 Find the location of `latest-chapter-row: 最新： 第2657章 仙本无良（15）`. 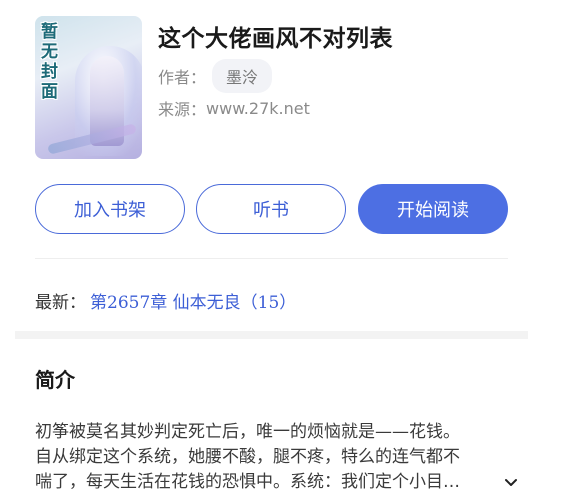

latest-chapter-row: 最新： 第2657章 仙本无良（15） is located at coordinates (165, 300).